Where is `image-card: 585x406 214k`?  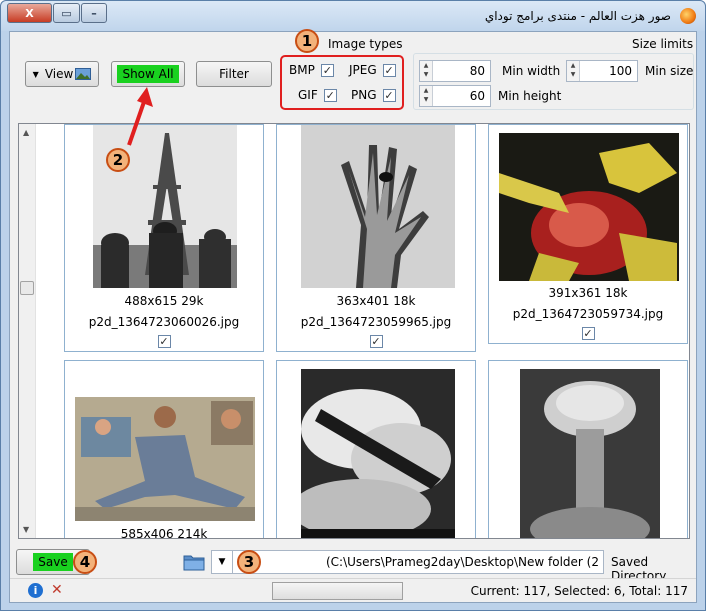 image-card: 585x406 214k is located at coordinates (164, 449).